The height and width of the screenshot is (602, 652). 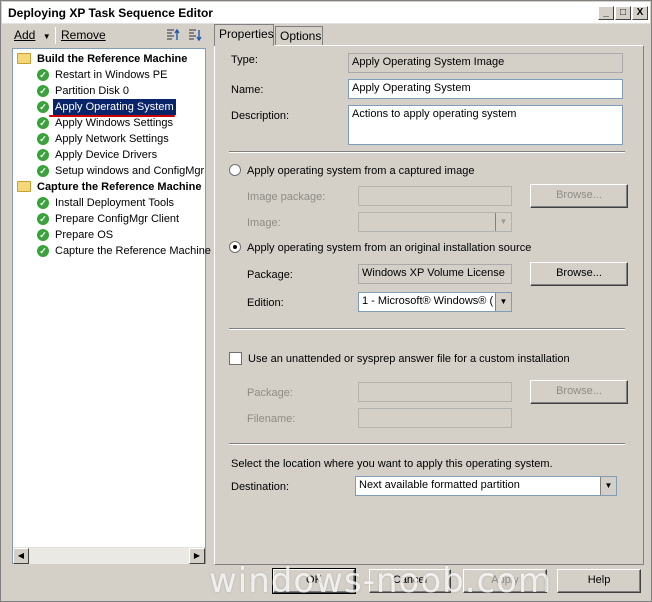 What do you see at coordinates (326, 13) in the screenshot?
I see `title-bar: Deploying XP Task Sequence Editor _ □ X` at bounding box center [326, 13].